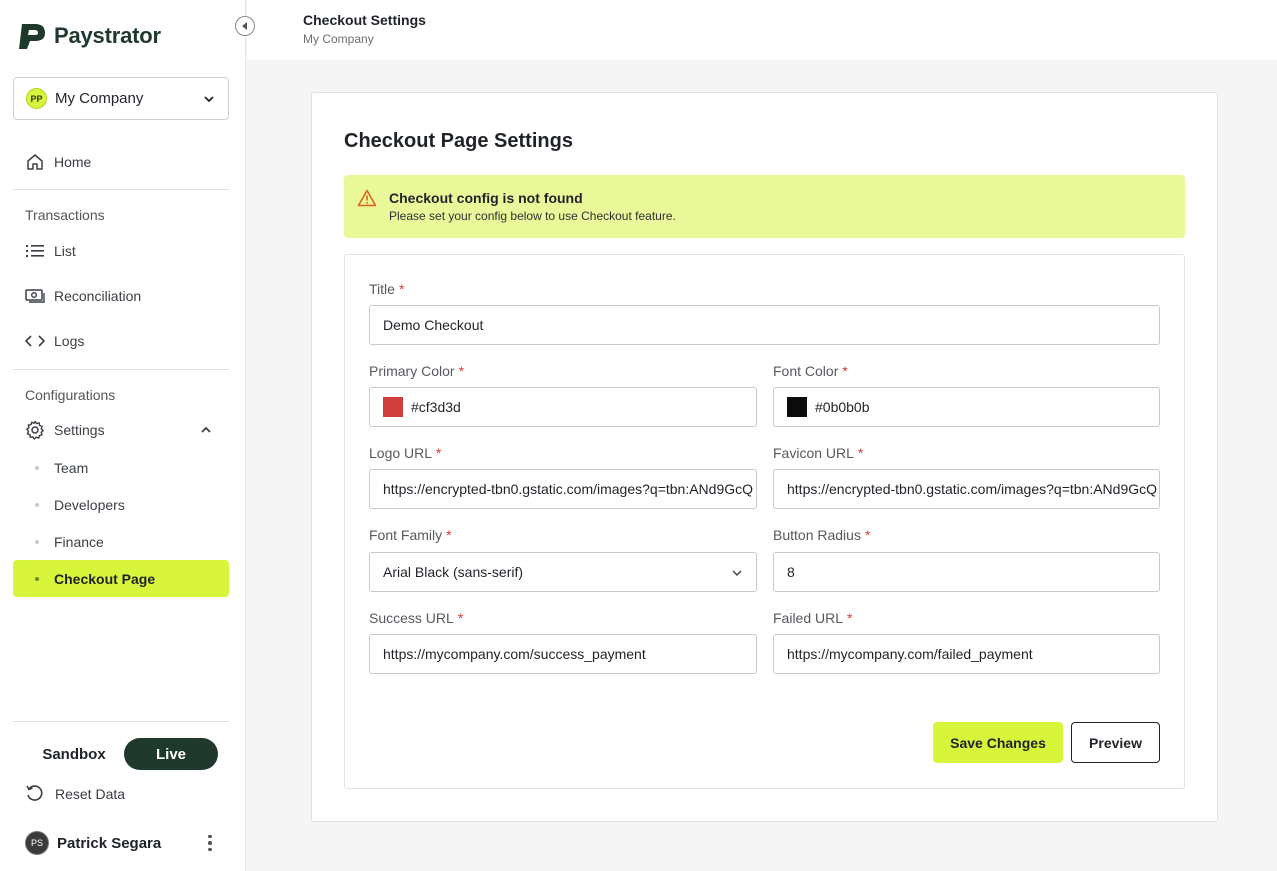  What do you see at coordinates (998, 742) in the screenshot?
I see `save-changes-button: Save Changes` at bounding box center [998, 742].